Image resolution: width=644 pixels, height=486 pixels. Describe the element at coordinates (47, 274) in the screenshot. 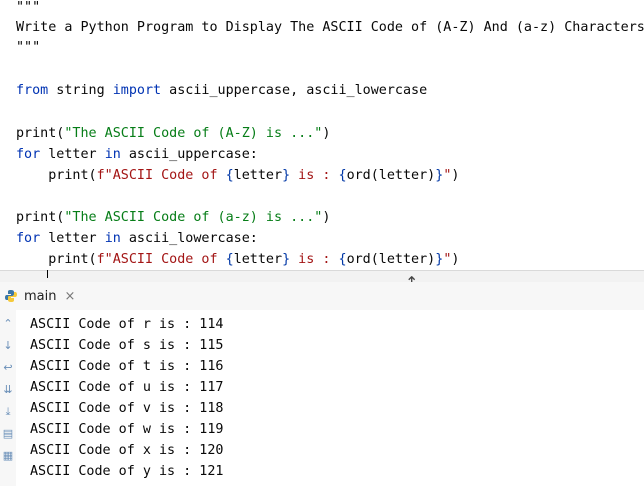

I see `text-caret` at that location.